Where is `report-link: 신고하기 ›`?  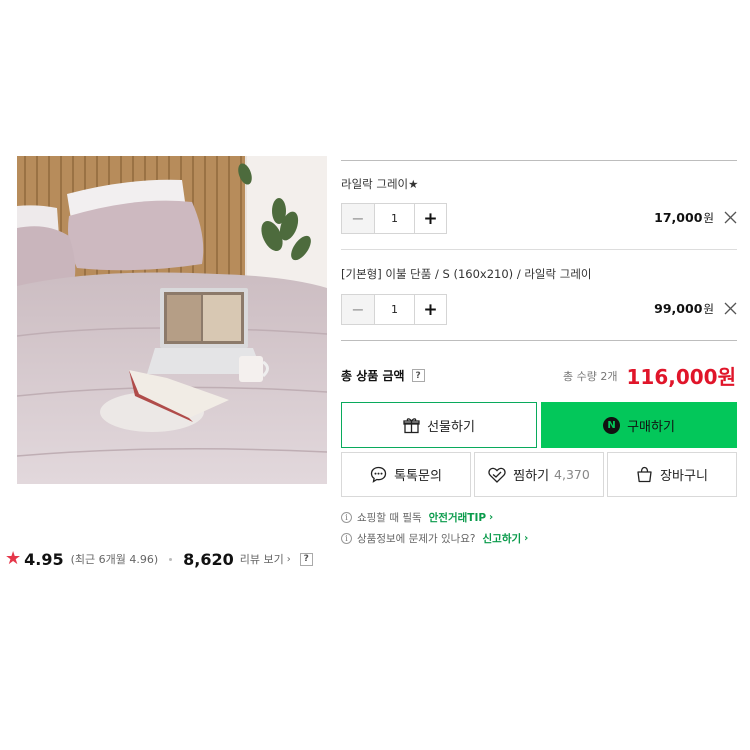 report-link: 신고하기 › is located at coordinates (506, 538).